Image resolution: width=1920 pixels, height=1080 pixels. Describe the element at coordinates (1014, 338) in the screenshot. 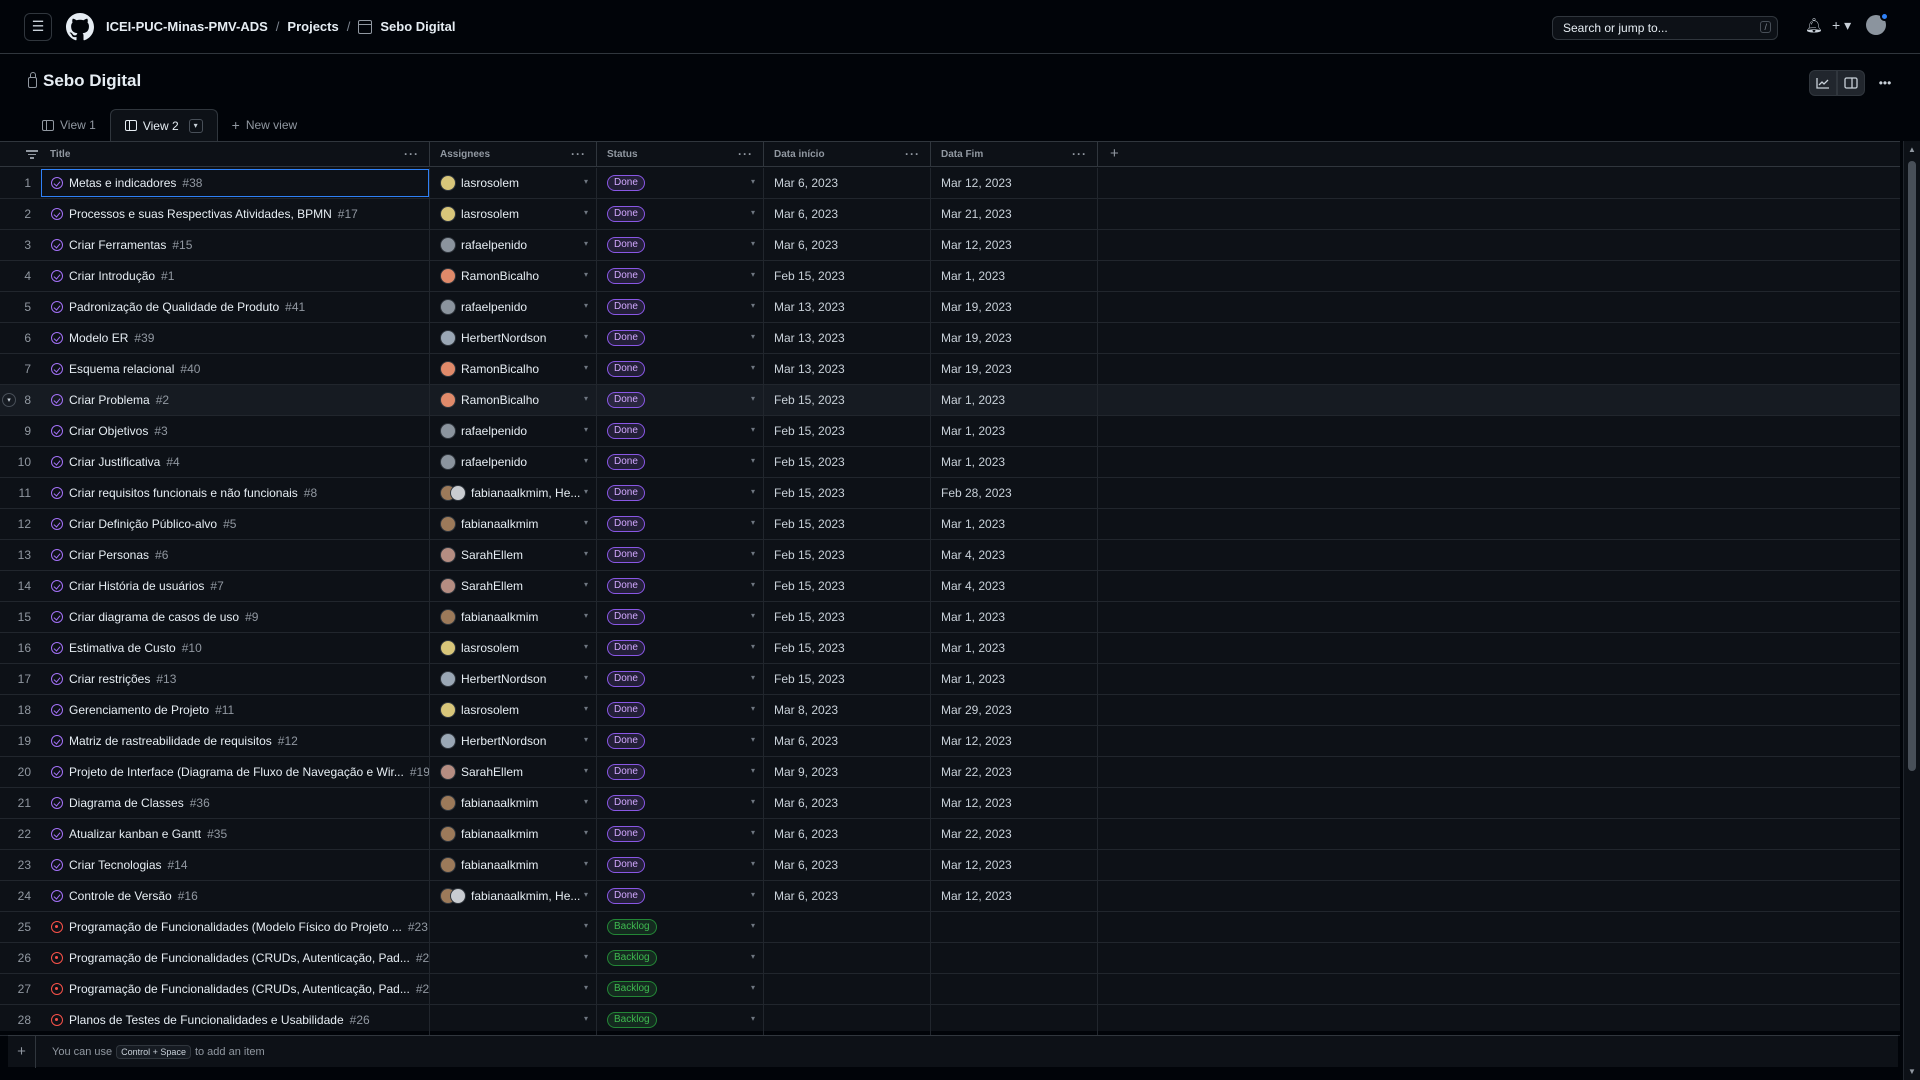

I see `end-date-cell: Mar 19, 2023` at that location.